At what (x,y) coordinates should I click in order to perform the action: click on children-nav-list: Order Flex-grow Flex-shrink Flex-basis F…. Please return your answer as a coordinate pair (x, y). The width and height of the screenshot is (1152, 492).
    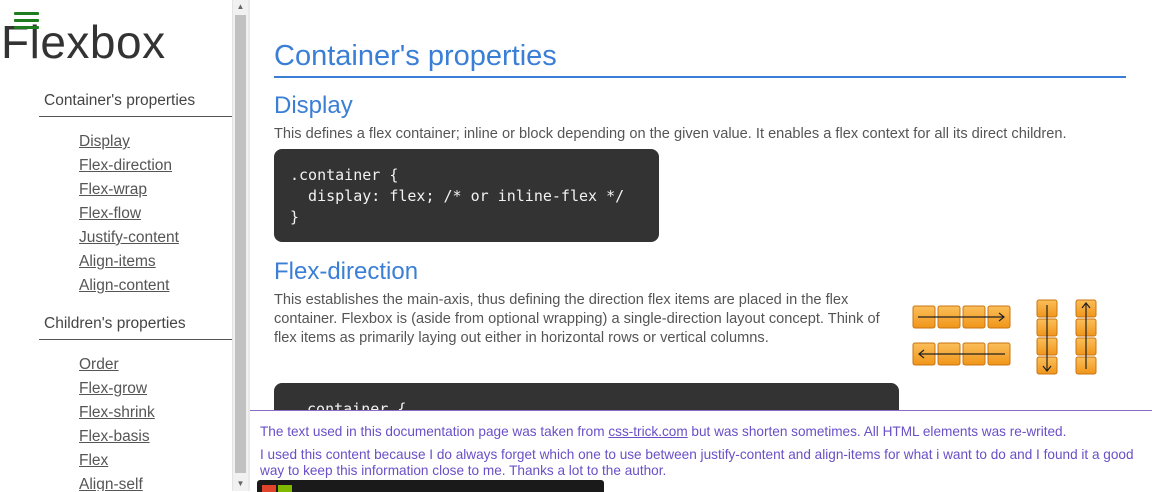
    Looking at the image, I should click on (117, 422).